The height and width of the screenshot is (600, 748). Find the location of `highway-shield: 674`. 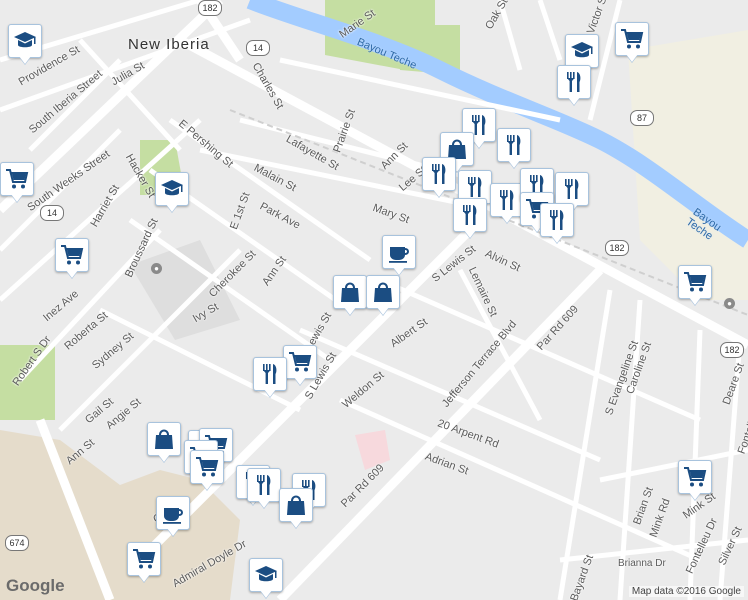

highway-shield: 674 is located at coordinates (17, 543).